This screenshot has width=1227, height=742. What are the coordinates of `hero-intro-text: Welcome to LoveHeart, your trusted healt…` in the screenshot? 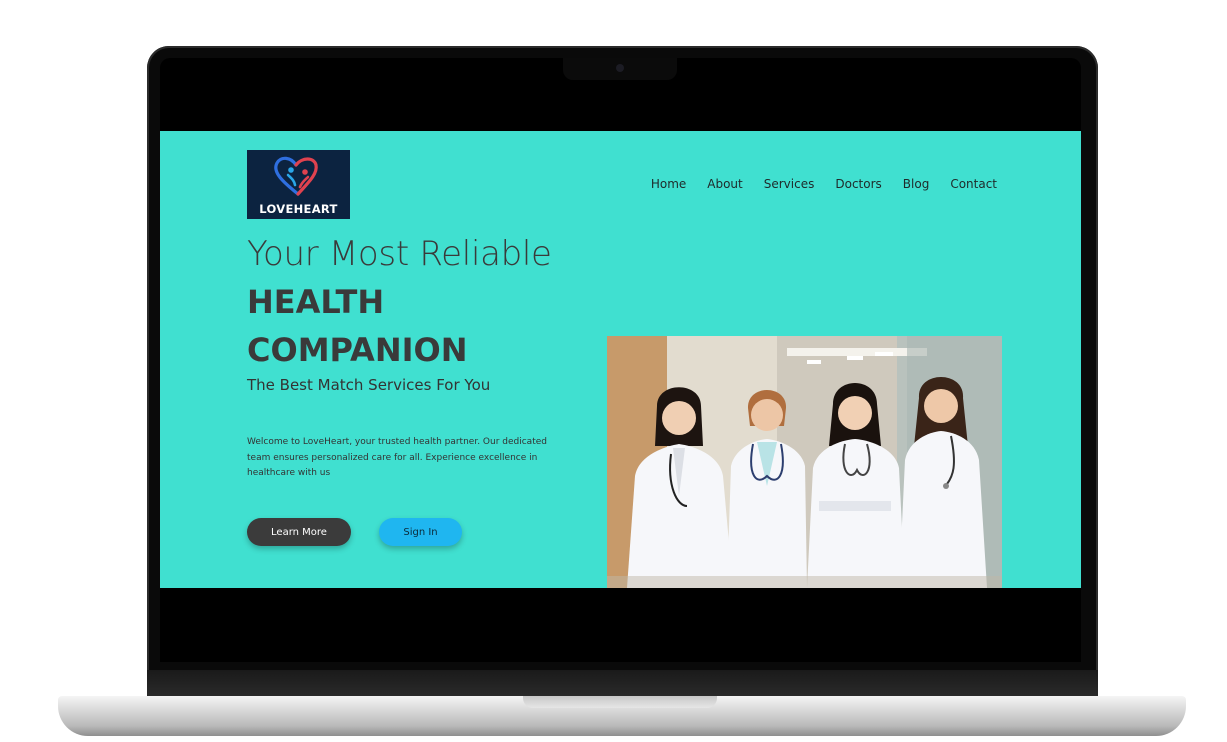 It's located at (397, 457).